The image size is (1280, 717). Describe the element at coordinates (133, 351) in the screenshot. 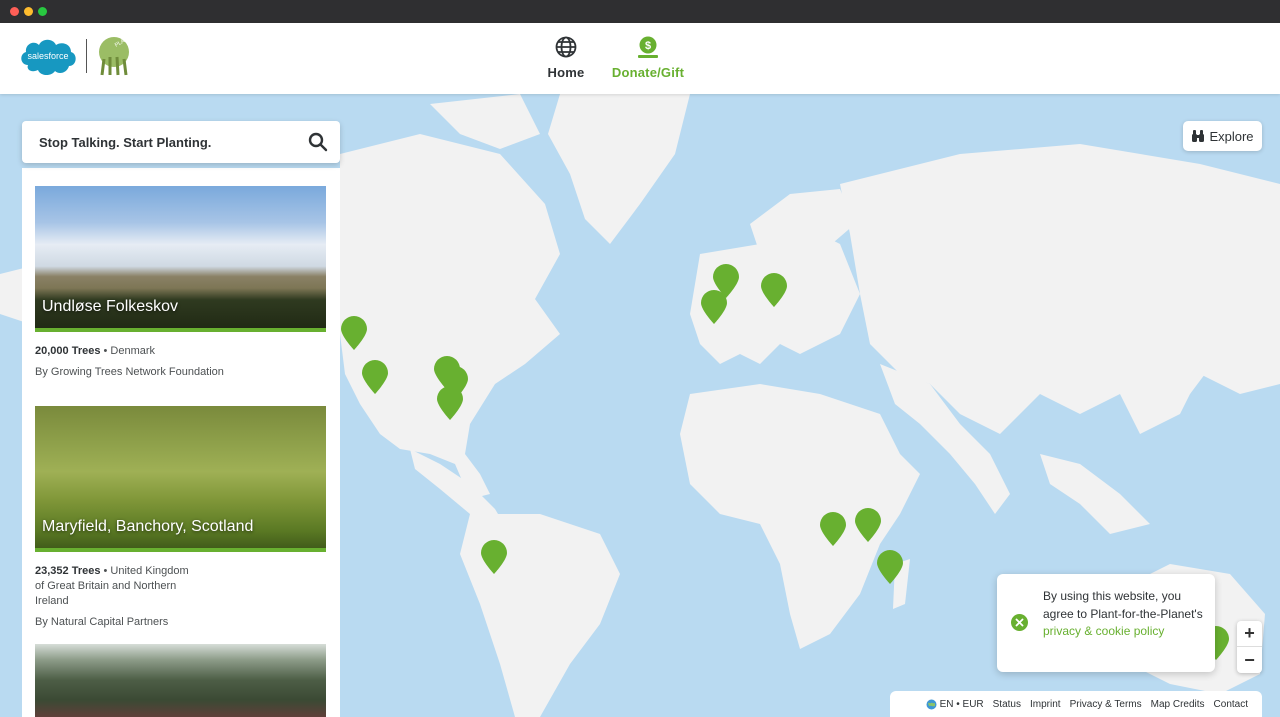

I see `project-country: Denmark` at that location.